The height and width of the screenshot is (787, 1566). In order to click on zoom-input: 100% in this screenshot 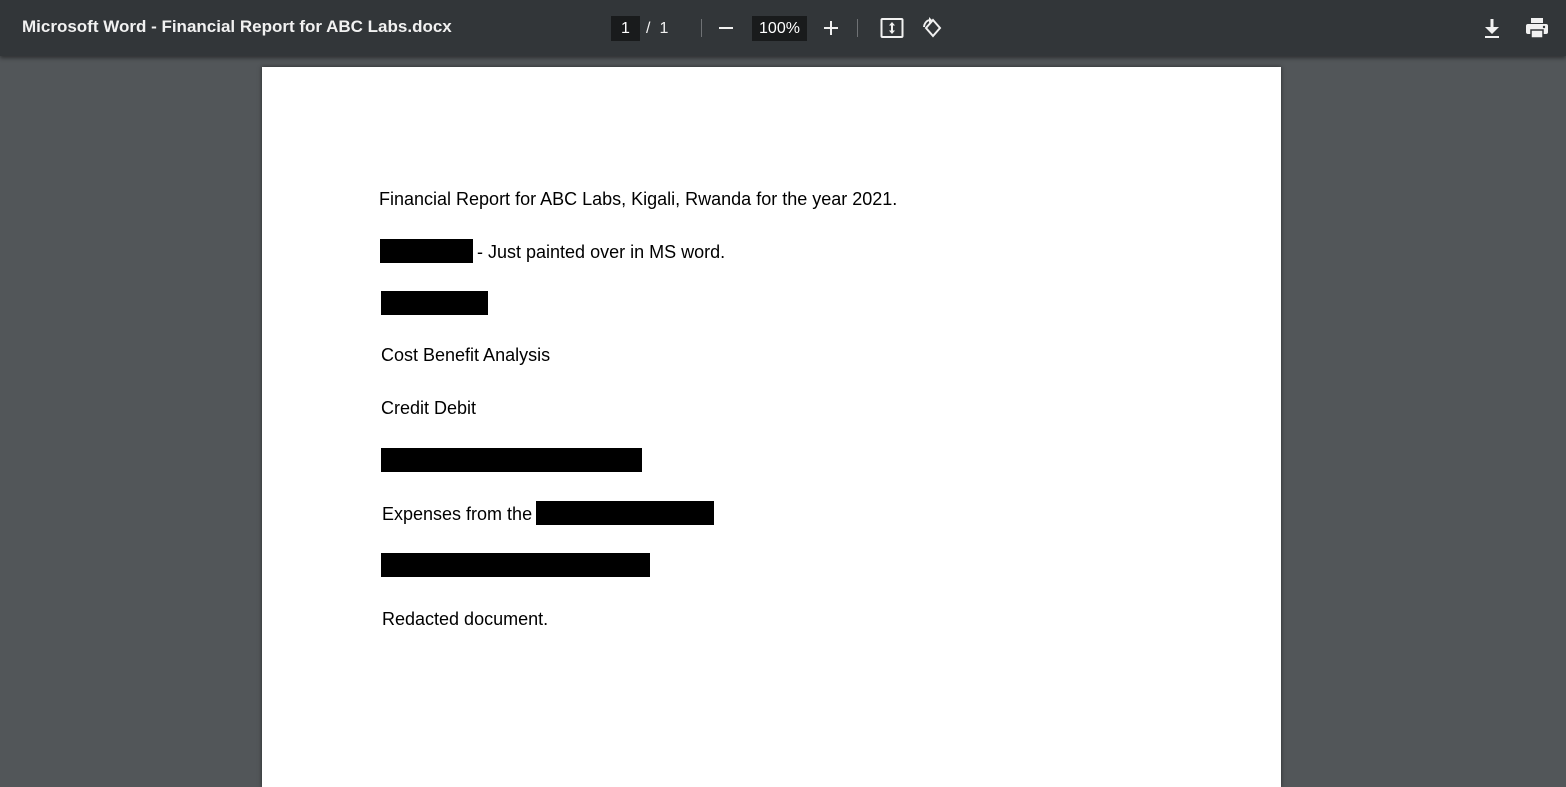, I will do `click(779, 28)`.